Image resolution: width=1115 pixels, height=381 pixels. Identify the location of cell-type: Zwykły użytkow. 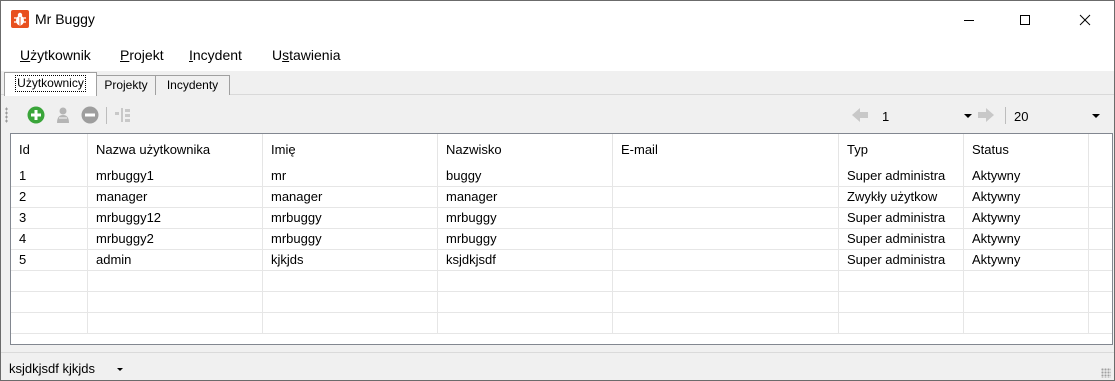
(901, 197).